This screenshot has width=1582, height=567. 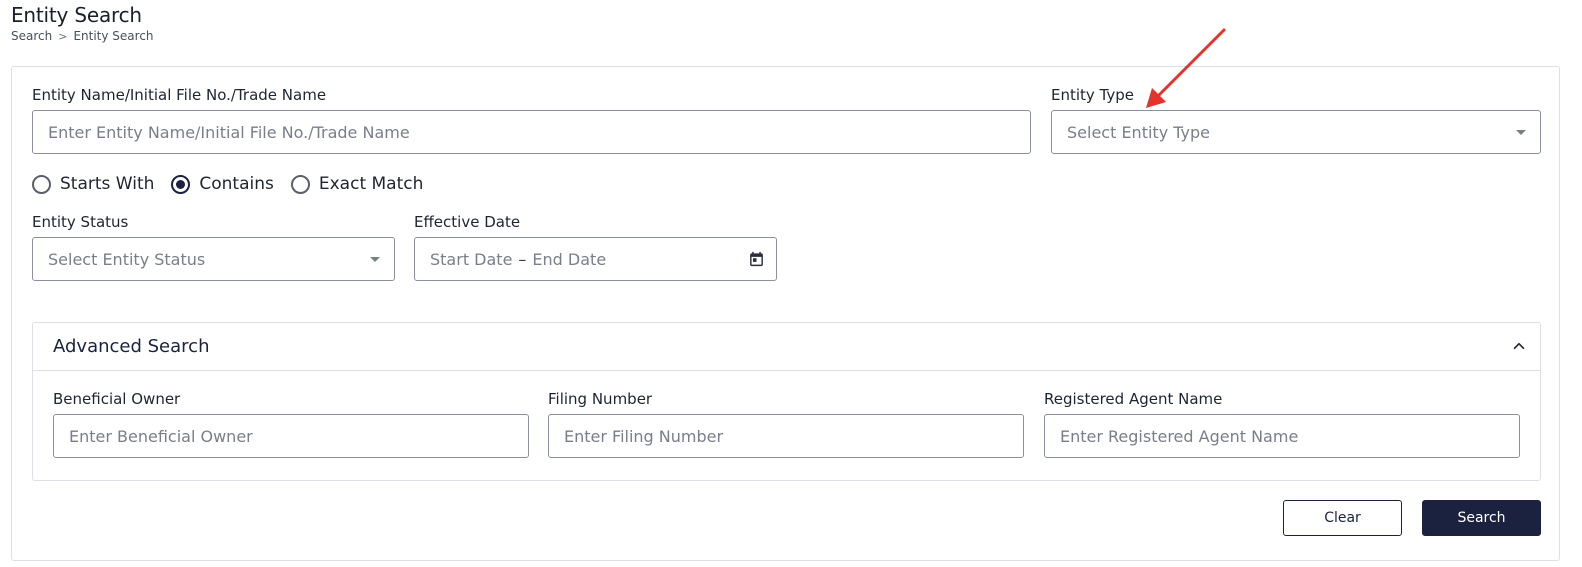 What do you see at coordinates (531, 132) in the screenshot?
I see `entity-name-input` at bounding box center [531, 132].